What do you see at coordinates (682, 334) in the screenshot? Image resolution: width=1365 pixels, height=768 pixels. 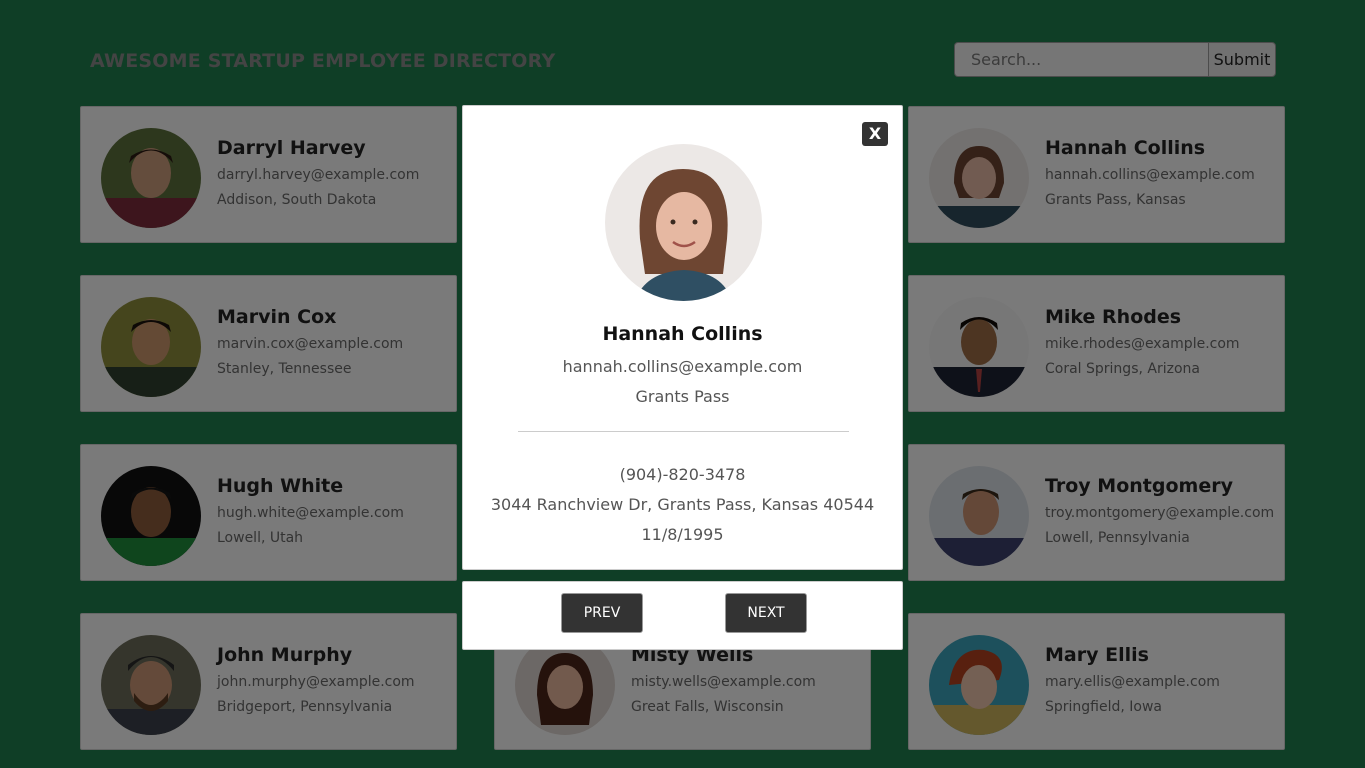 I see `modal-employee-name: Hannah Collins` at bounding box center [682, 334].